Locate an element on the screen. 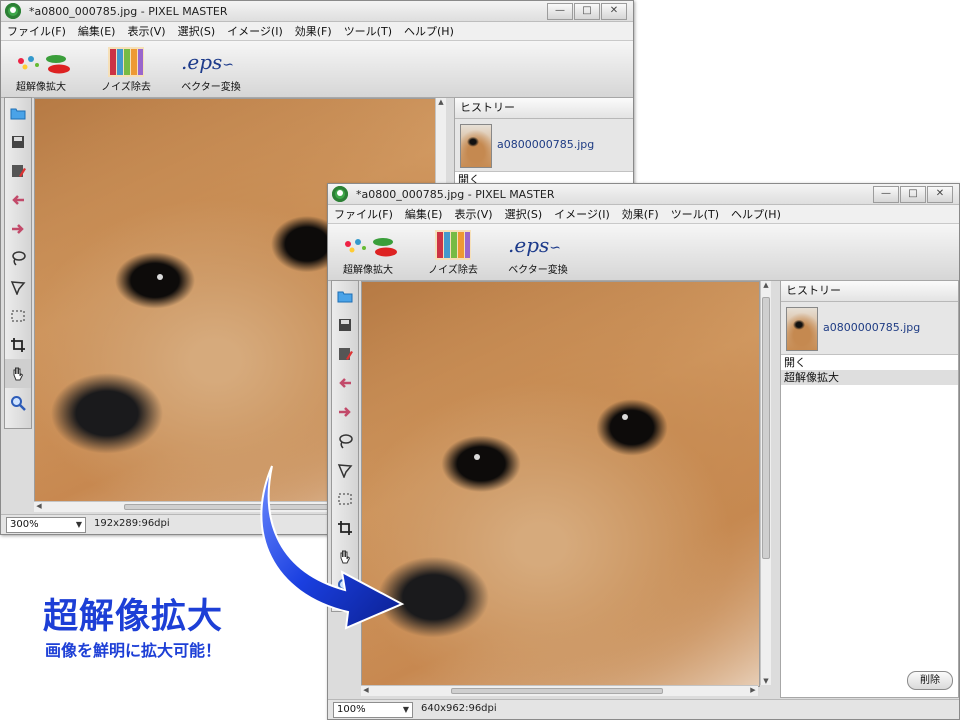 The height and width of the screenshot is (720, 960). history-item: 開く is located at coordinates (869, 362).